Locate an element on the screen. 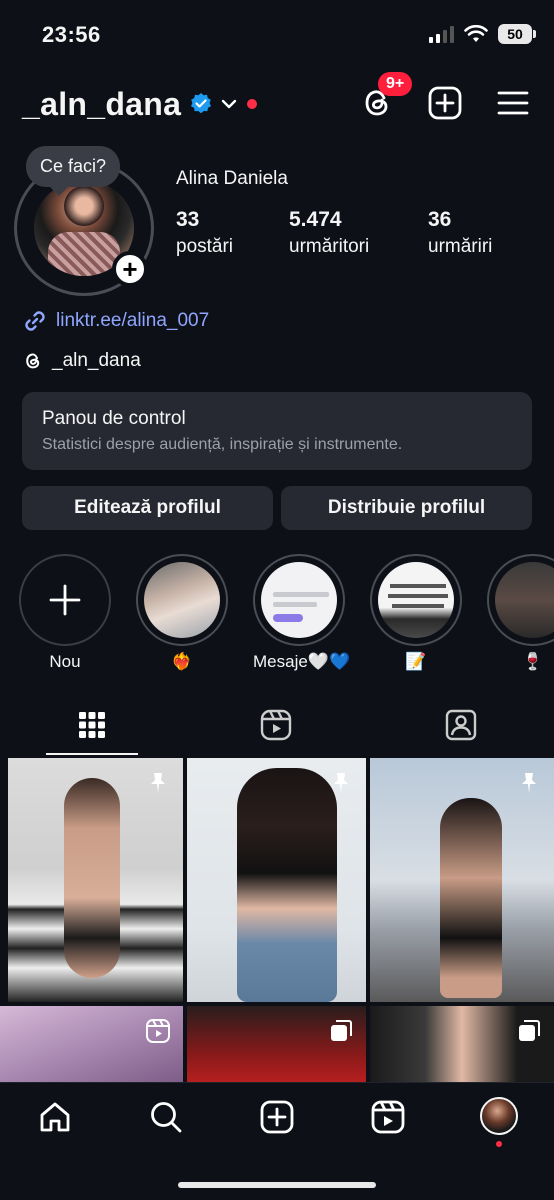  threads-icon is located at coordinates (33, 361).